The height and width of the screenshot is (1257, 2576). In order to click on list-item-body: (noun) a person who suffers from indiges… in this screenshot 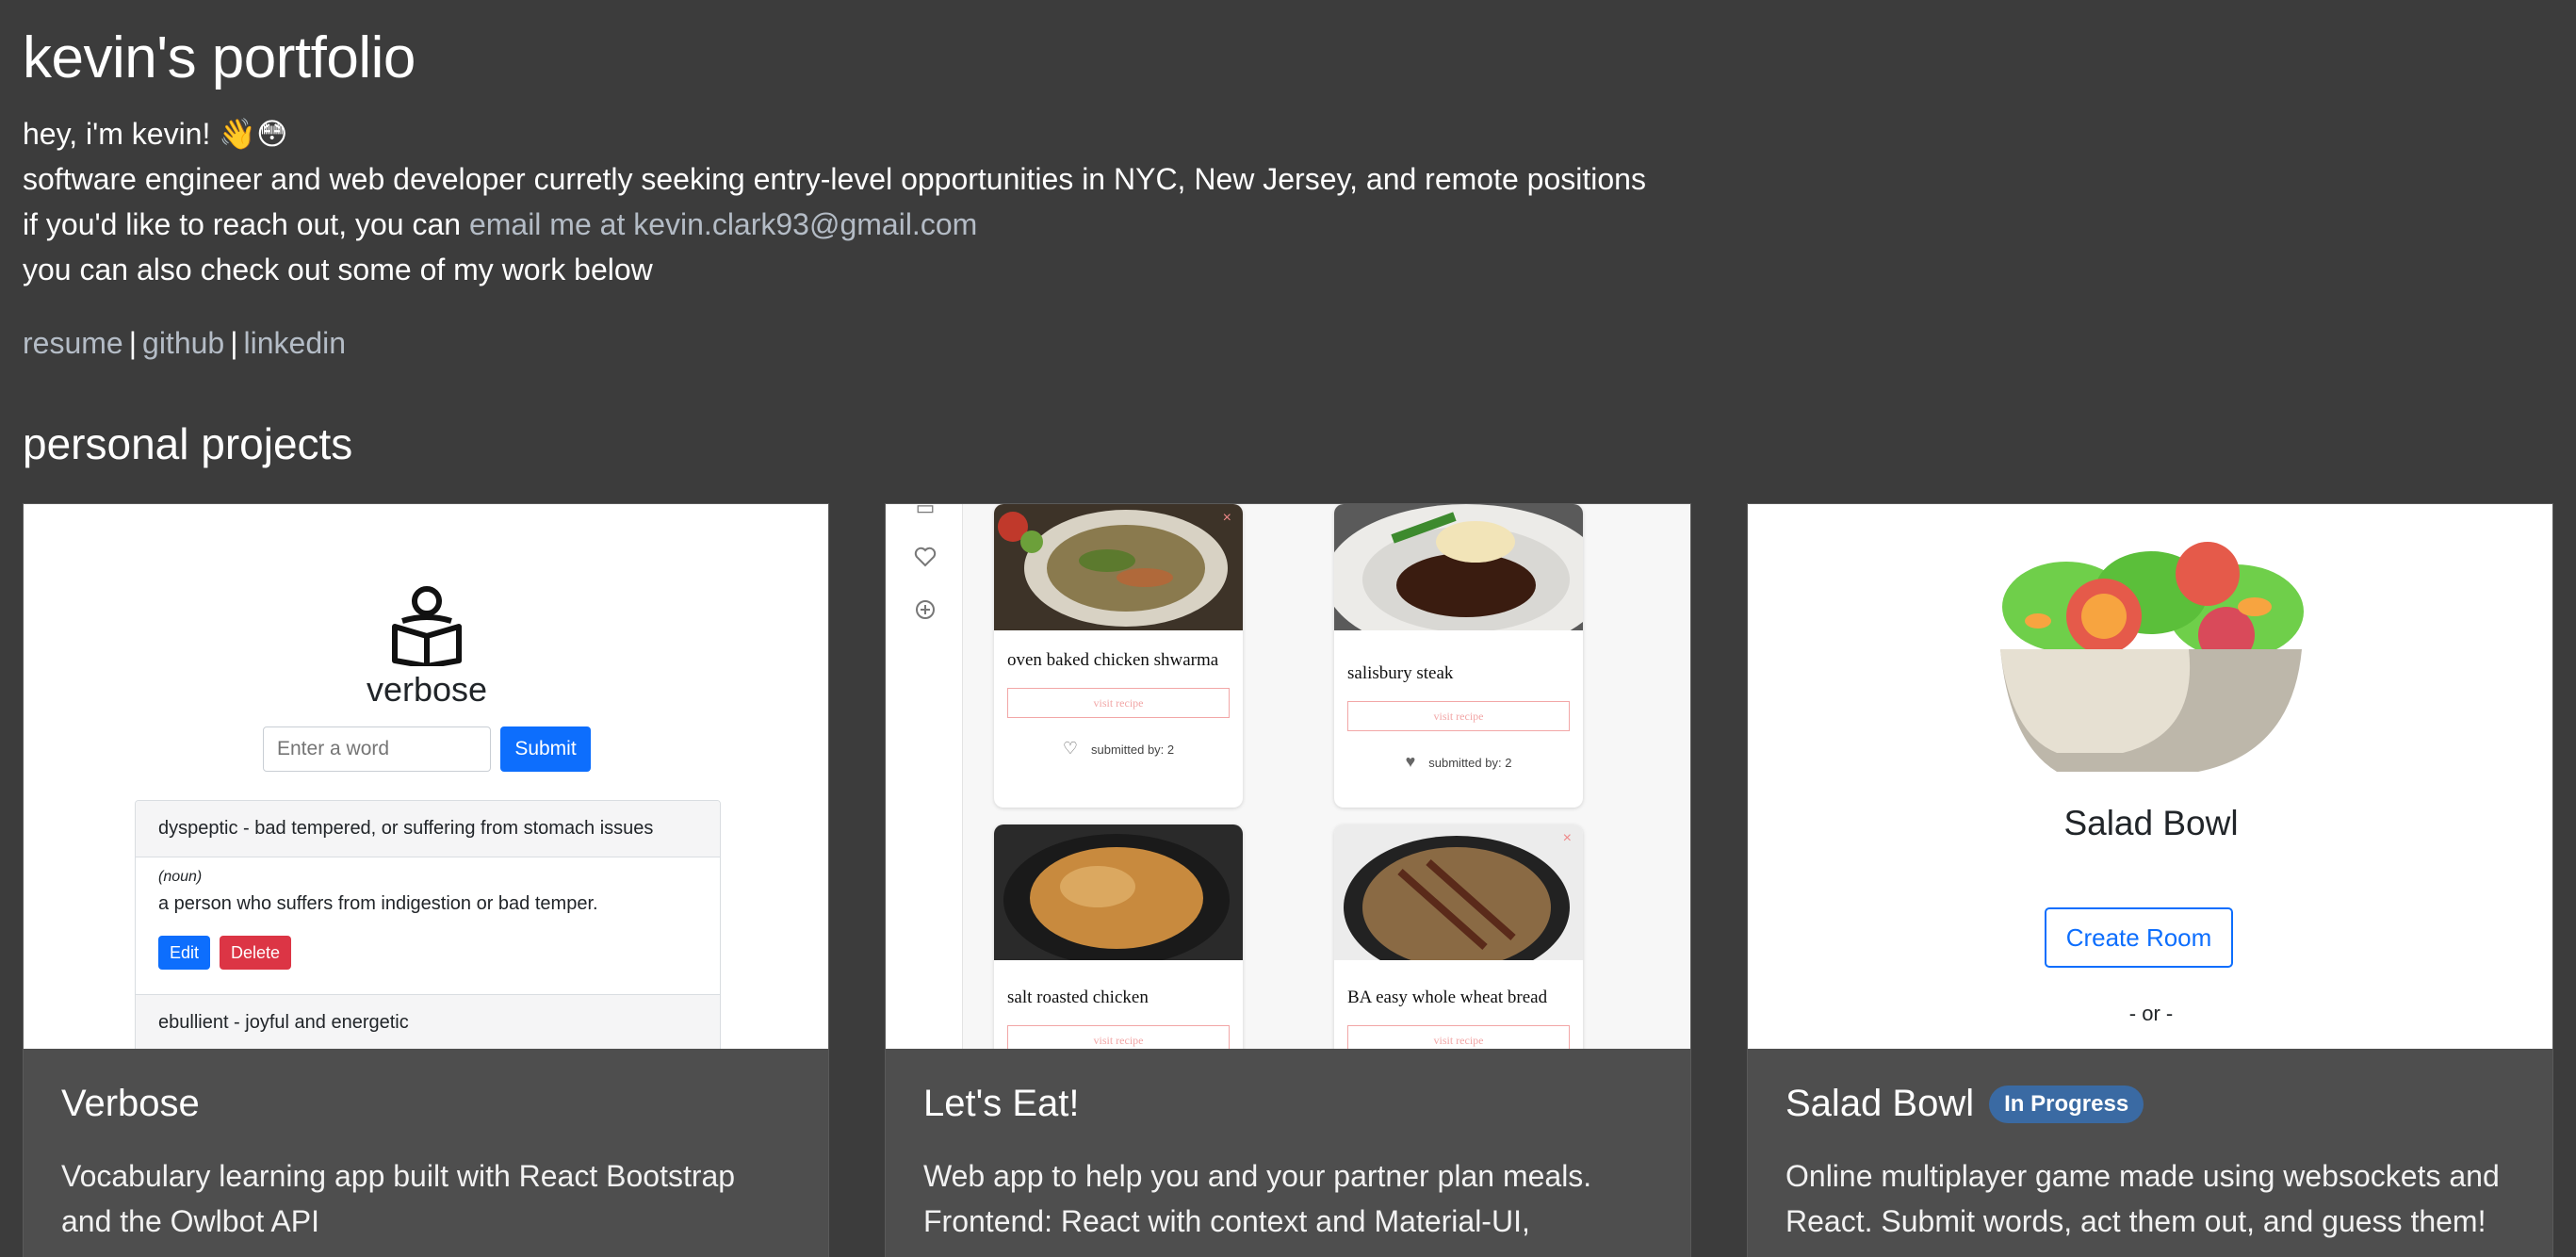, I will do `click(428, 926)`.